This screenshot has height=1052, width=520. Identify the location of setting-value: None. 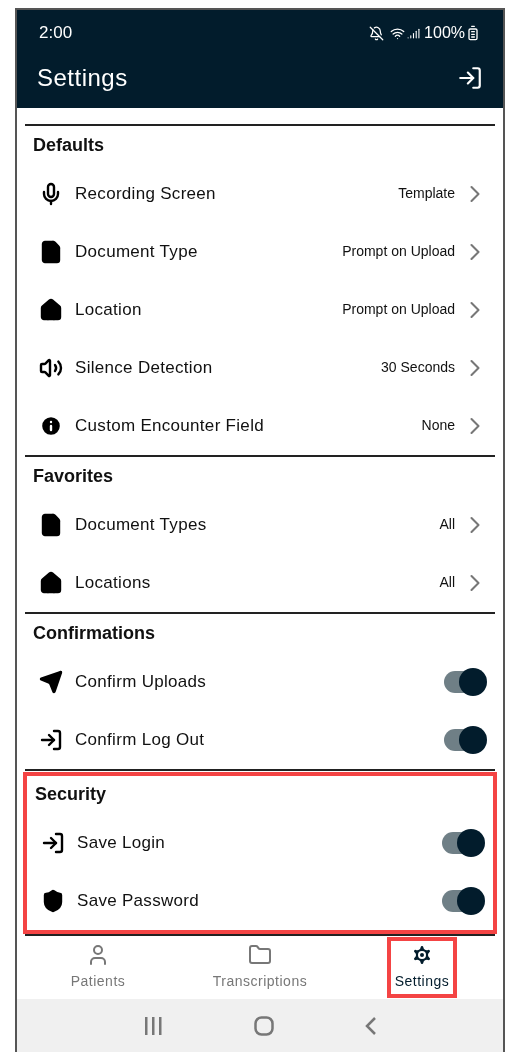
(455, 425).